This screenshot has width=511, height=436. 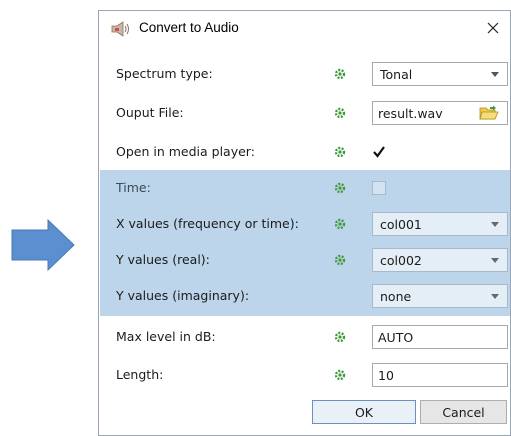 What do you see at coordinates (440, 260) in the screenshot?
I see `y-values-real-select: col002` at bounding box center [440, 260].